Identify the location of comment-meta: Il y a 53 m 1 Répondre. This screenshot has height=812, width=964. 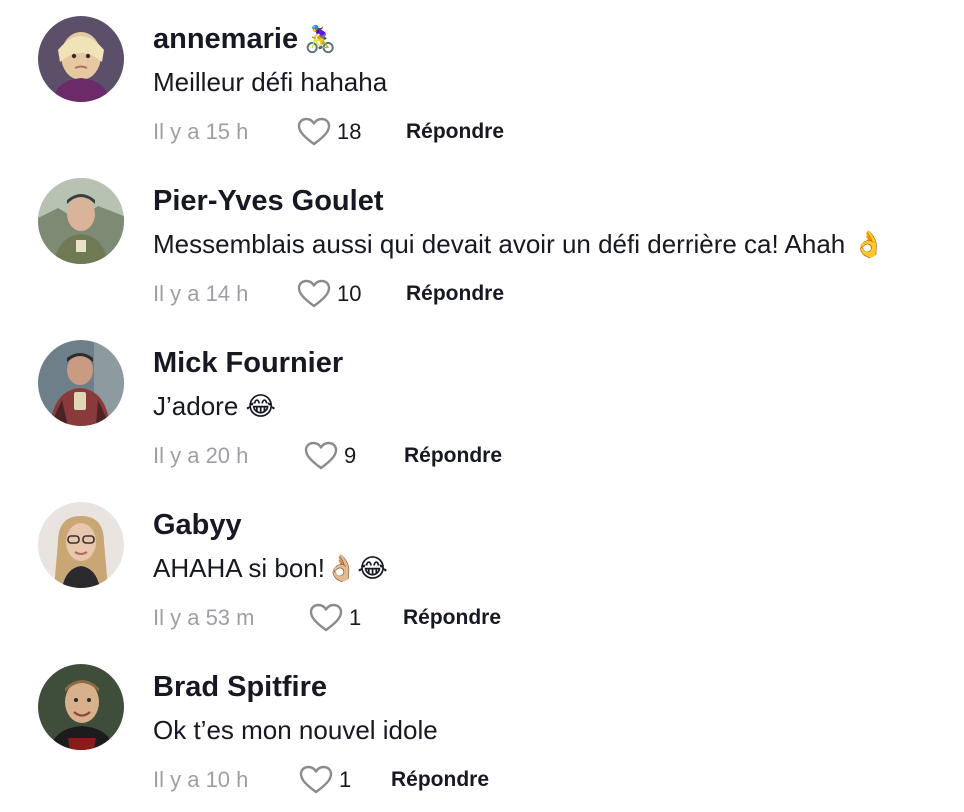
(363, 618).